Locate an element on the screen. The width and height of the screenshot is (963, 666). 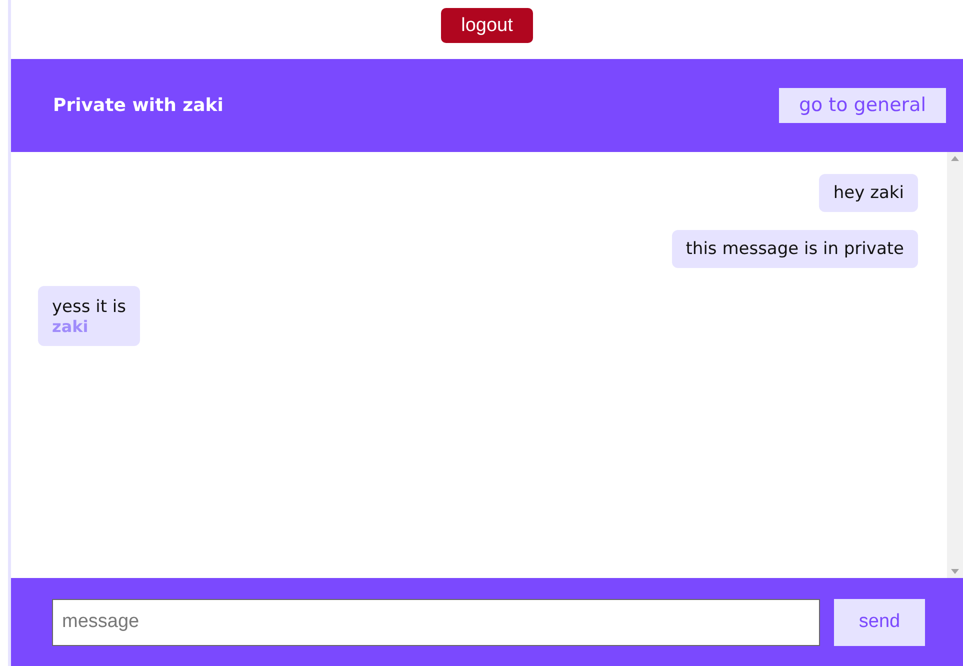
message-text: yess it is is located at coordinates (89, 307).